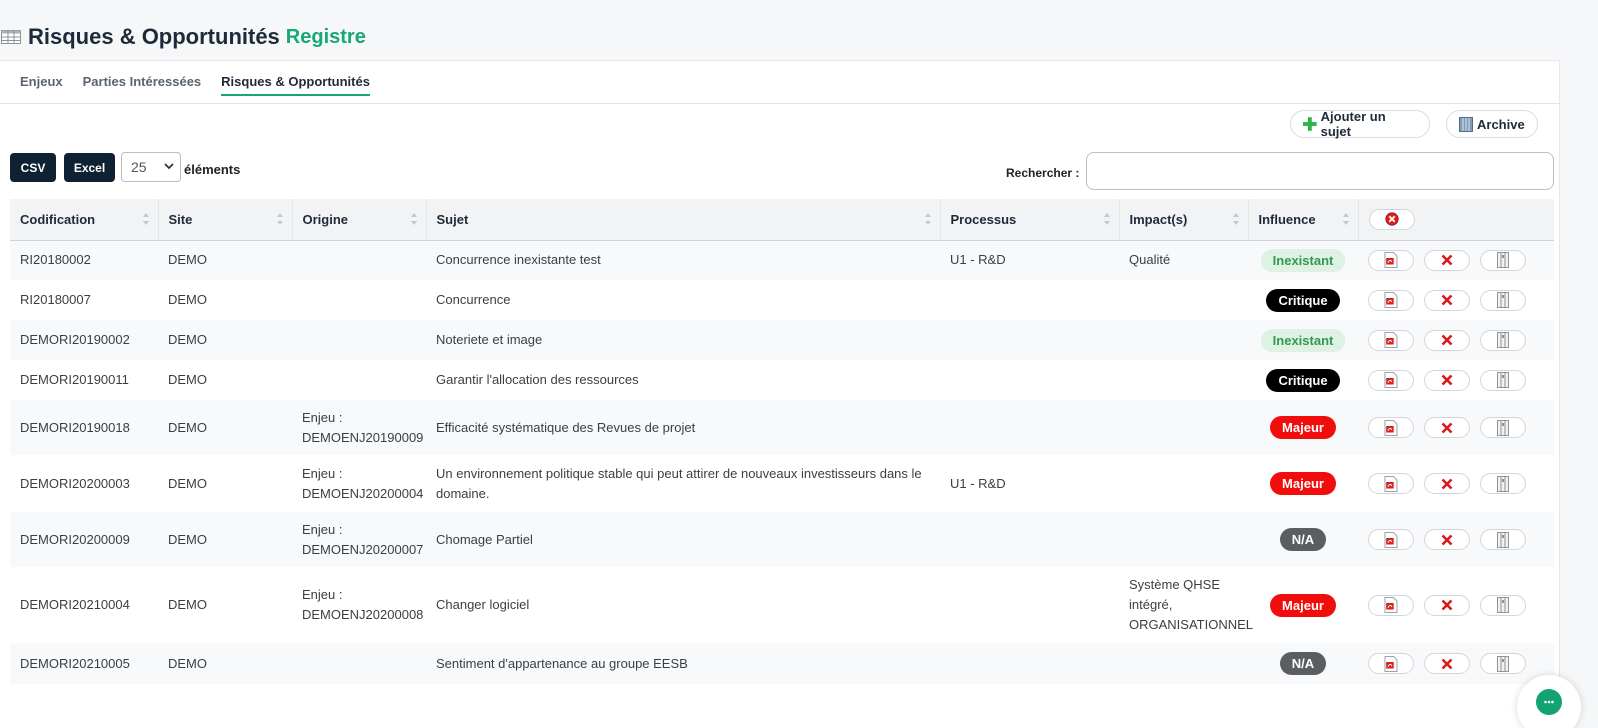 This screenshot has height=728, width=1598. I want to click on tab-parties-interessees: Parties Intéressées, so click(142, 82).